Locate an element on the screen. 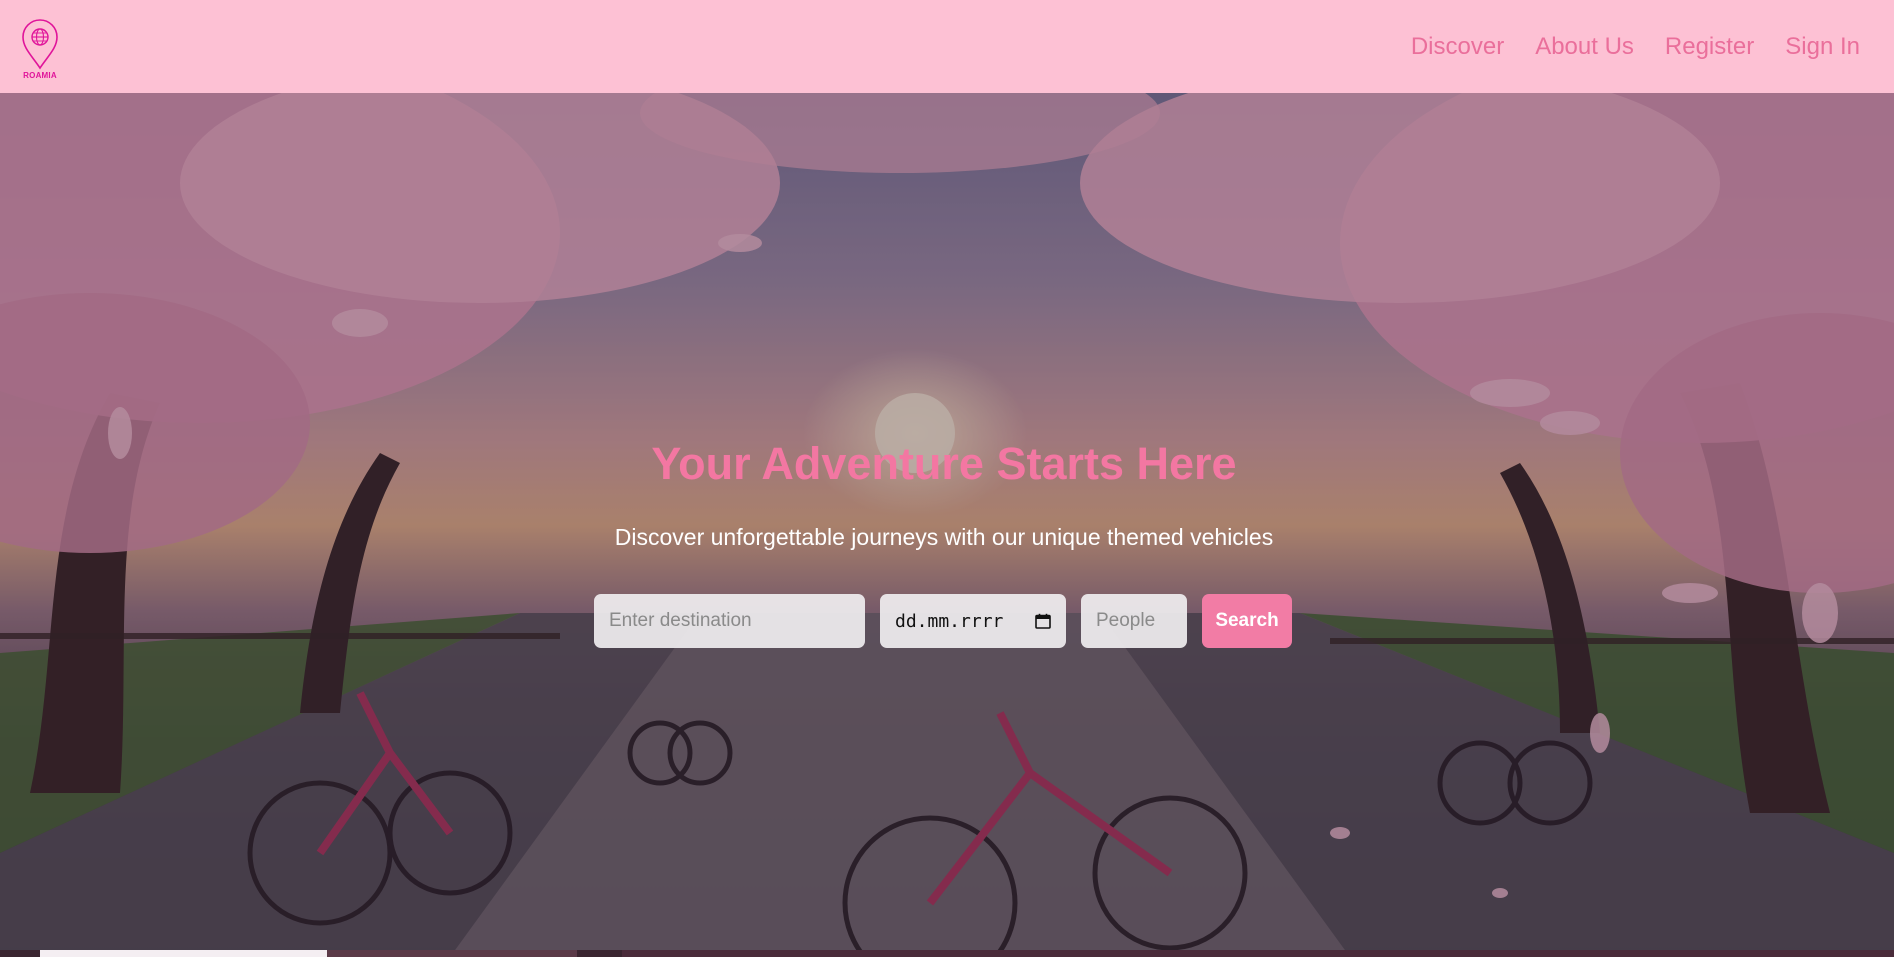  nav-links: Discover About Us Register Sign In is located at coordinates (1620, 47).